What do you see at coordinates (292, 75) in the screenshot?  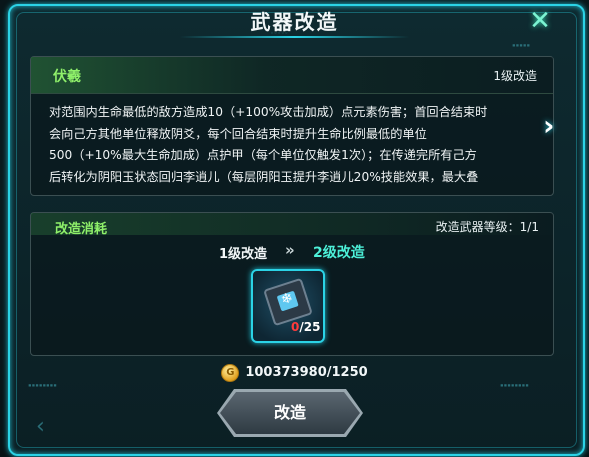 I see `weapon-header: 伏羲 1级改造` at bounding box center [292, 75].